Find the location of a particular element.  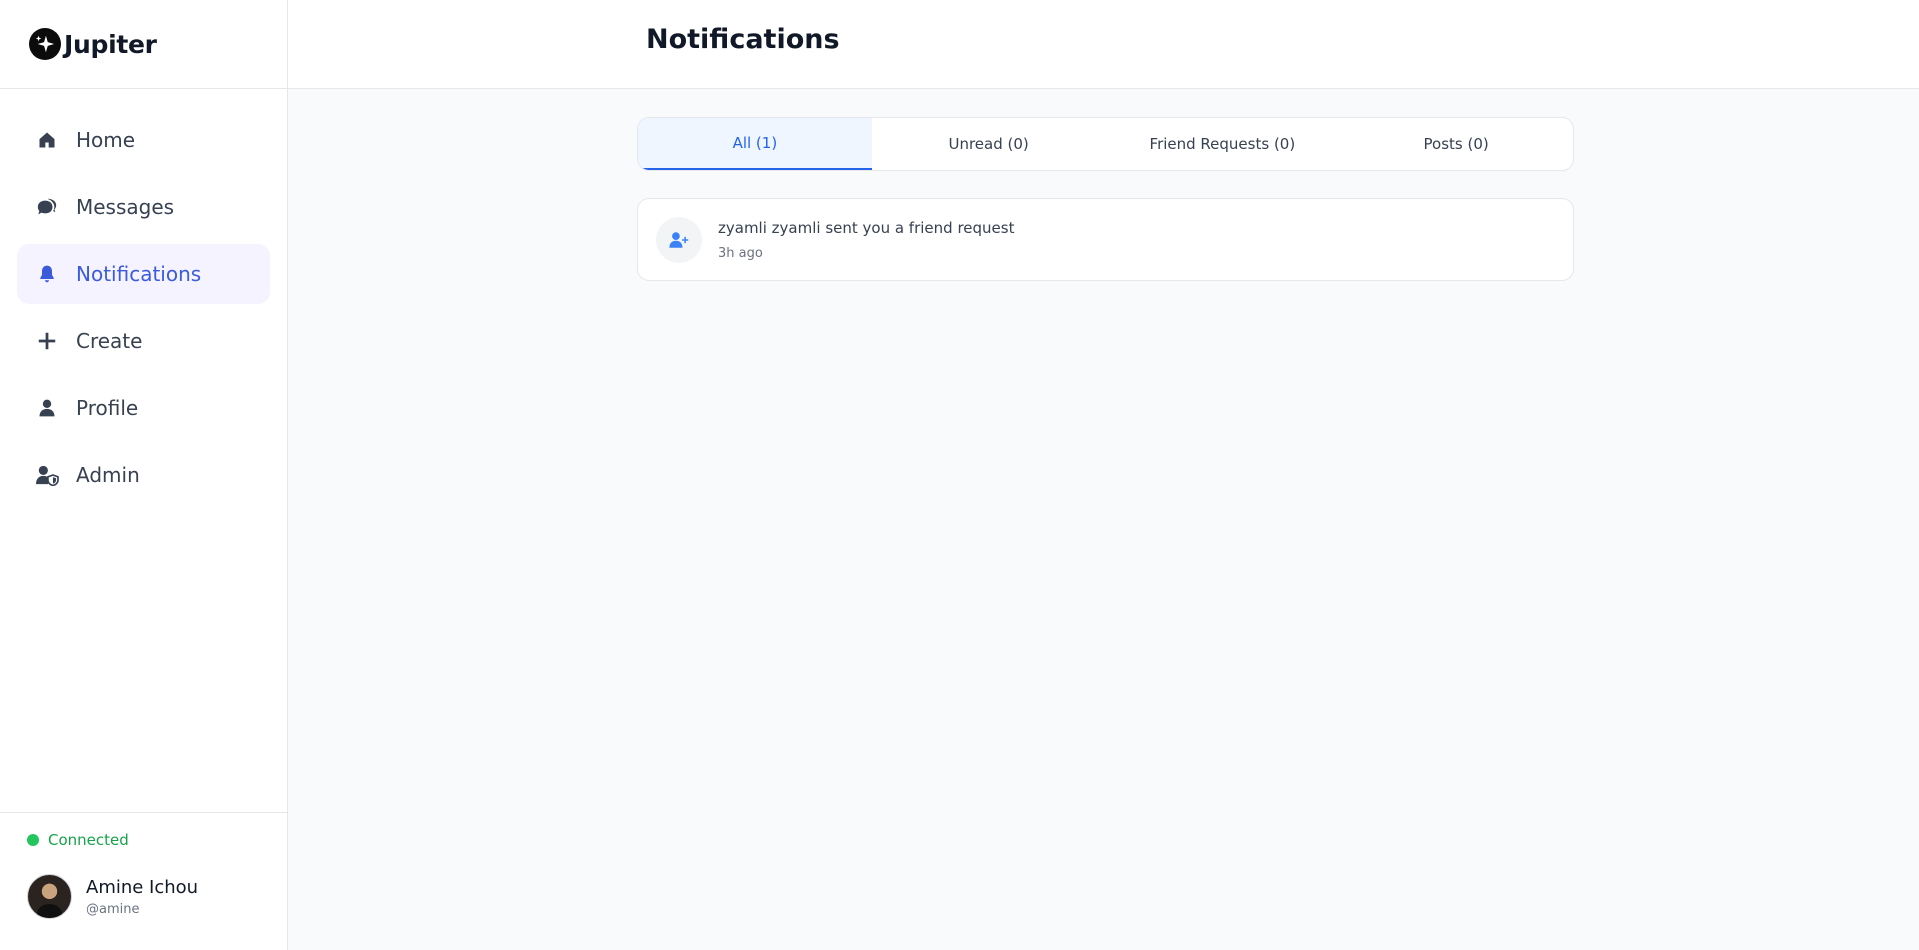

current-user: Amine Ichou @amine is located at coordinates (157, 896).